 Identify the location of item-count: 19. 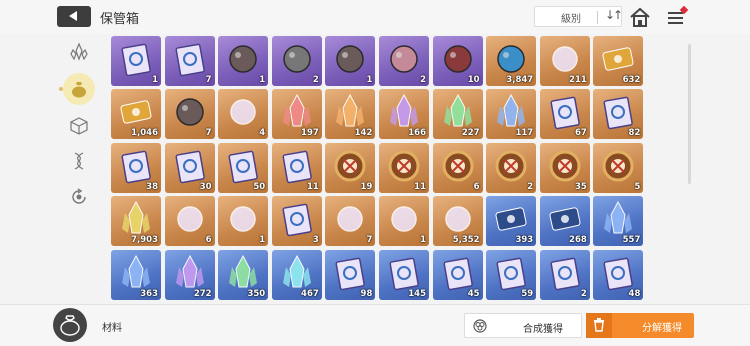
(366, 186).